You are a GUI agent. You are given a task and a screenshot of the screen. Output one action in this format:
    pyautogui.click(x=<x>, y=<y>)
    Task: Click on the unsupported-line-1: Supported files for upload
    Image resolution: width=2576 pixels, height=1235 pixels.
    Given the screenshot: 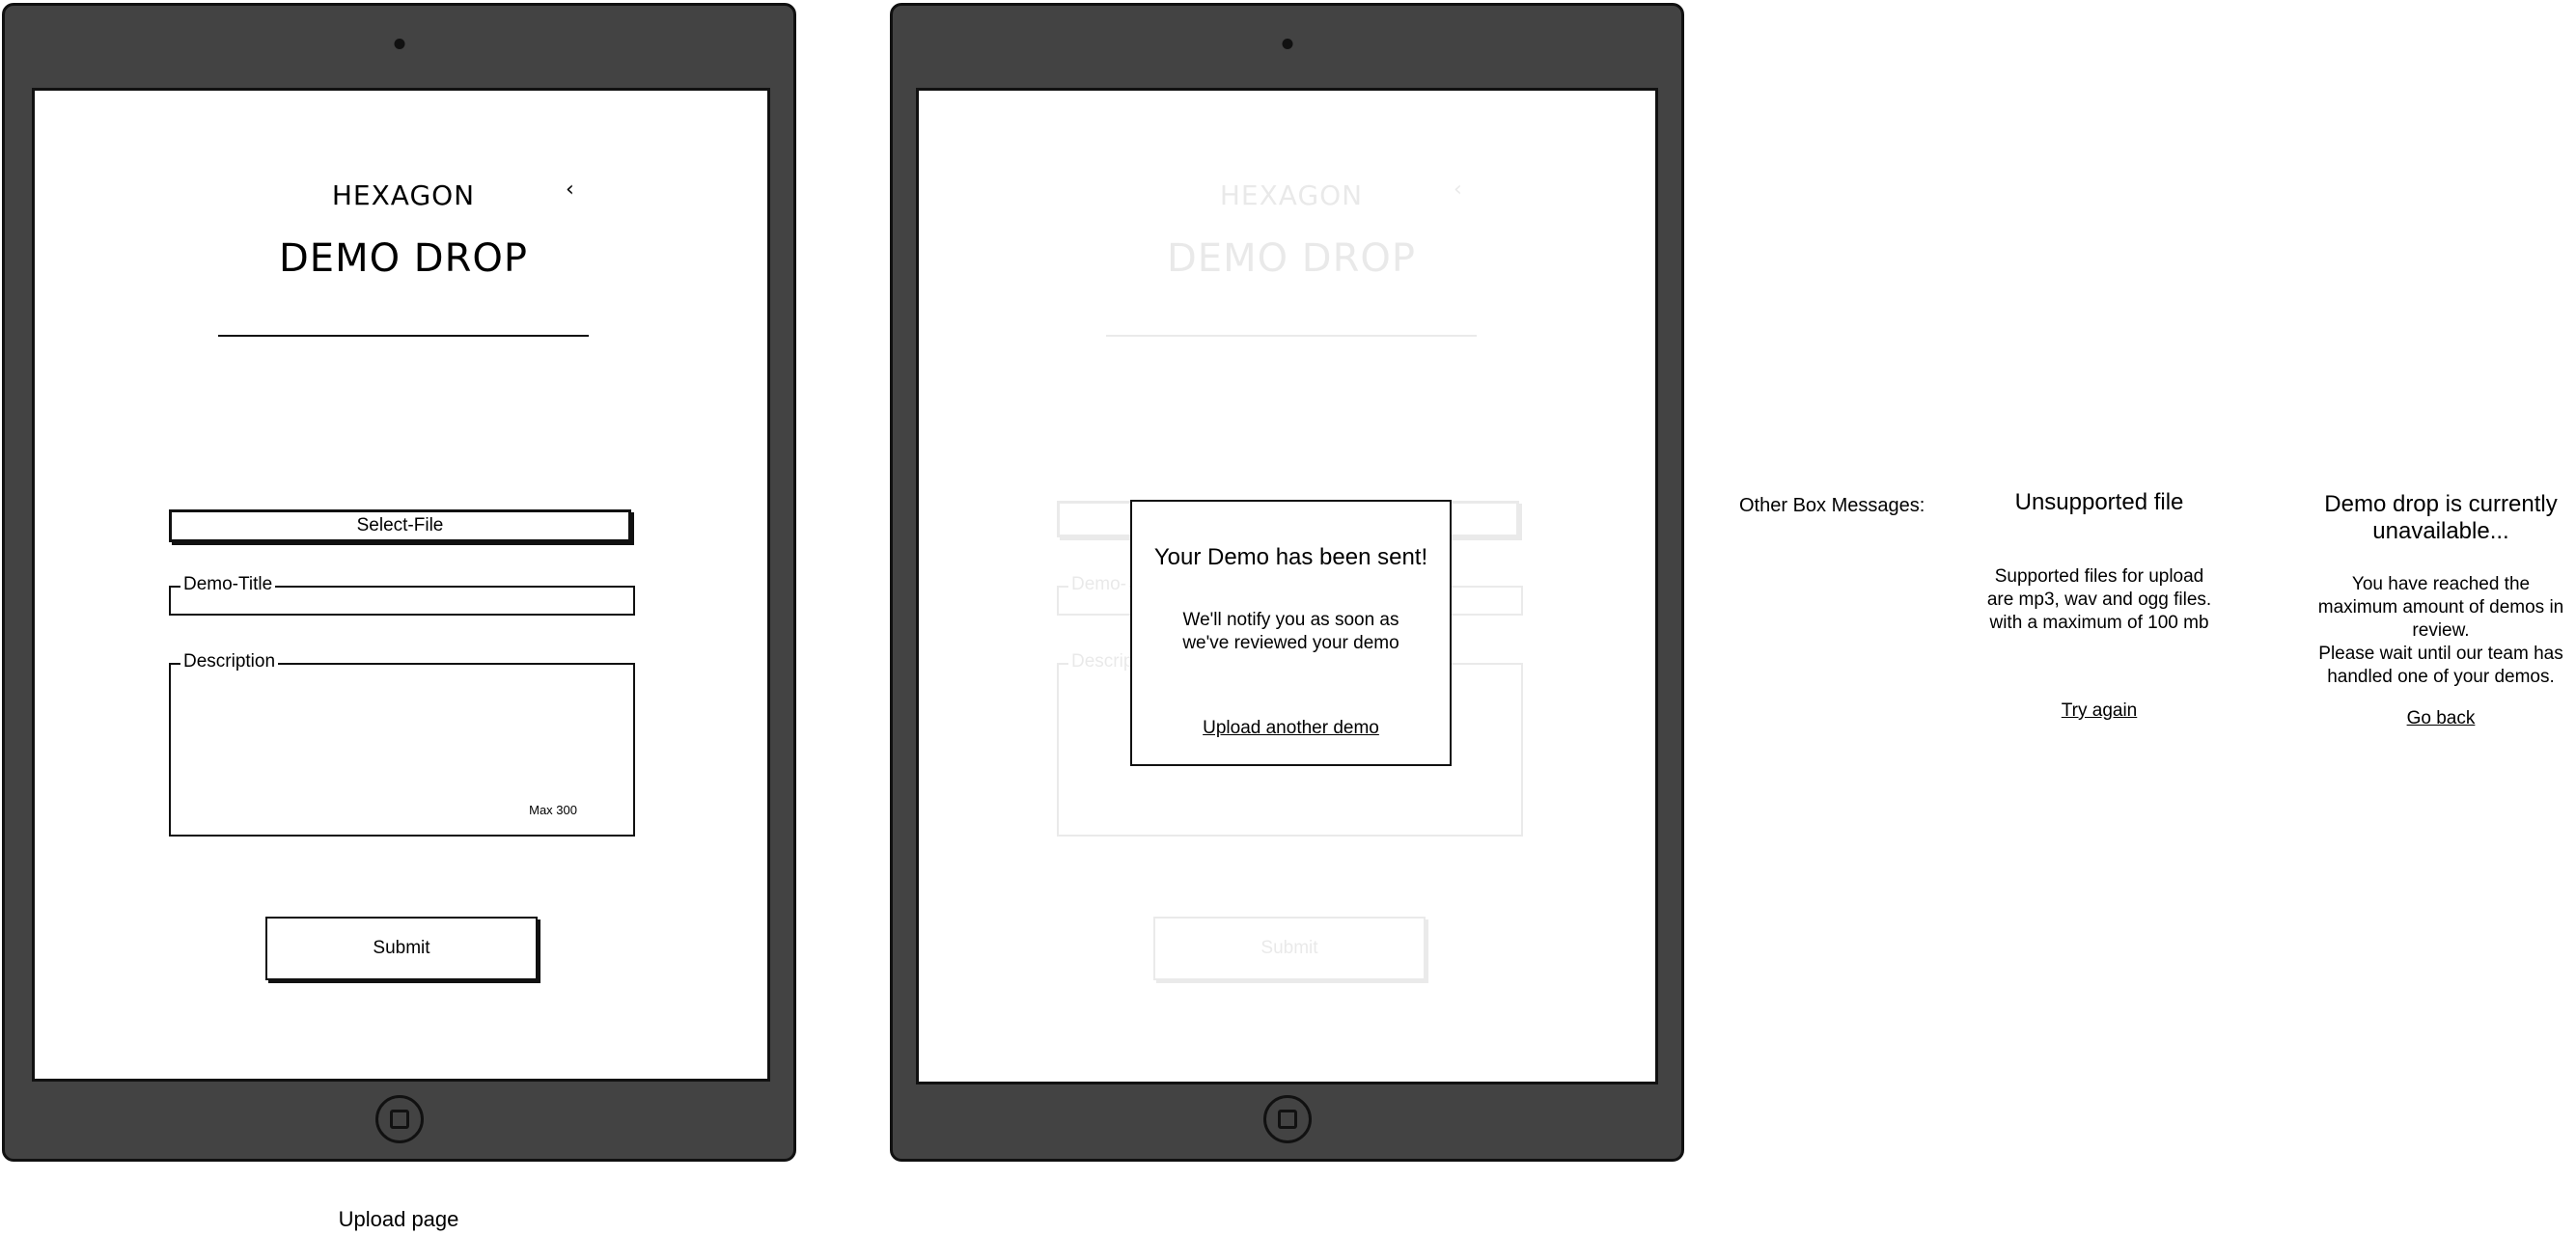 What is the action you would take?
    pyautogui.click(x=2099, y=576)
    